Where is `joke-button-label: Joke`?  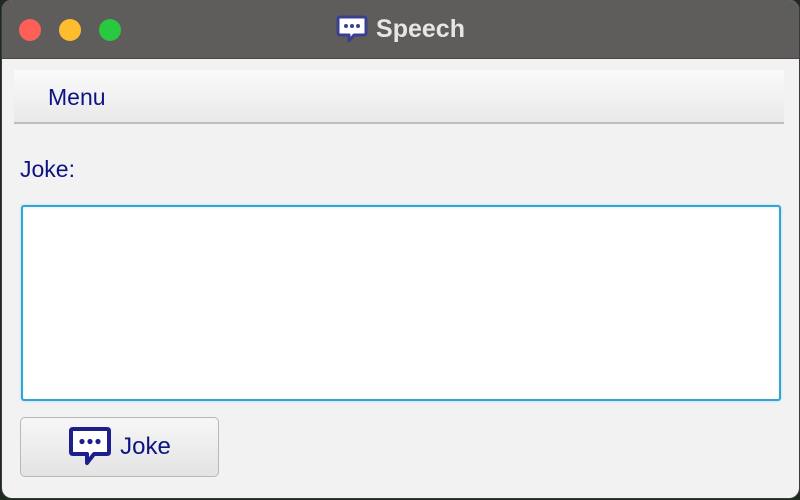 joke-button-label: Joke is located at coordinates (145, 446).